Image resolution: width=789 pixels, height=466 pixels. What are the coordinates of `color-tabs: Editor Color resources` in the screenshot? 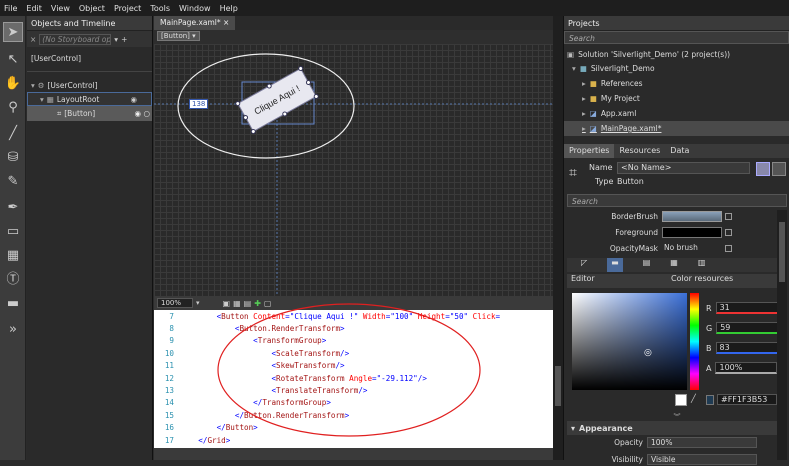 It's located at (677, 281).